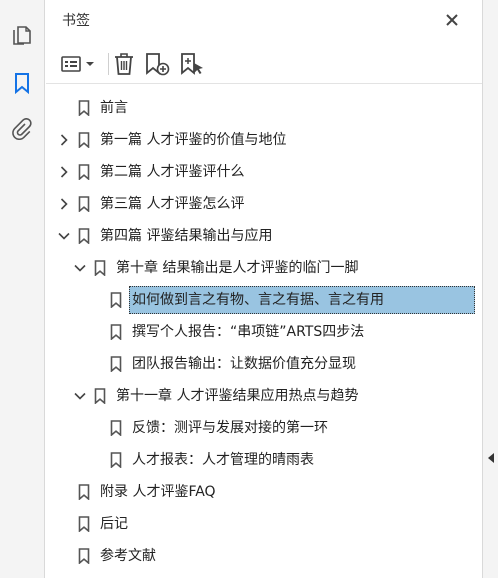 This screenshot has height=578, width=498. What do you see at coordinates (78, 64) in the screenshot?
I see `options-menu-icon` at bounding box center [78, 64].